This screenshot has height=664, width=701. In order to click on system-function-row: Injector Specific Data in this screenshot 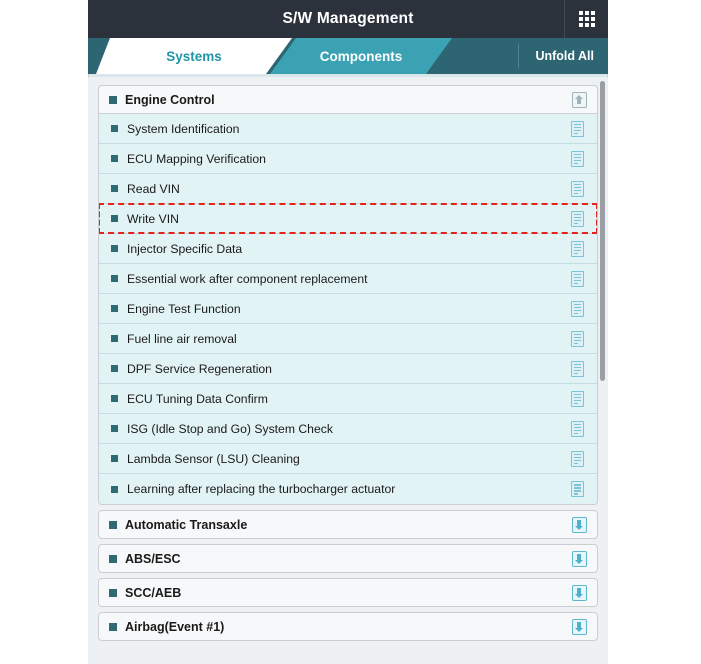, I will do `click(348, 249)`.